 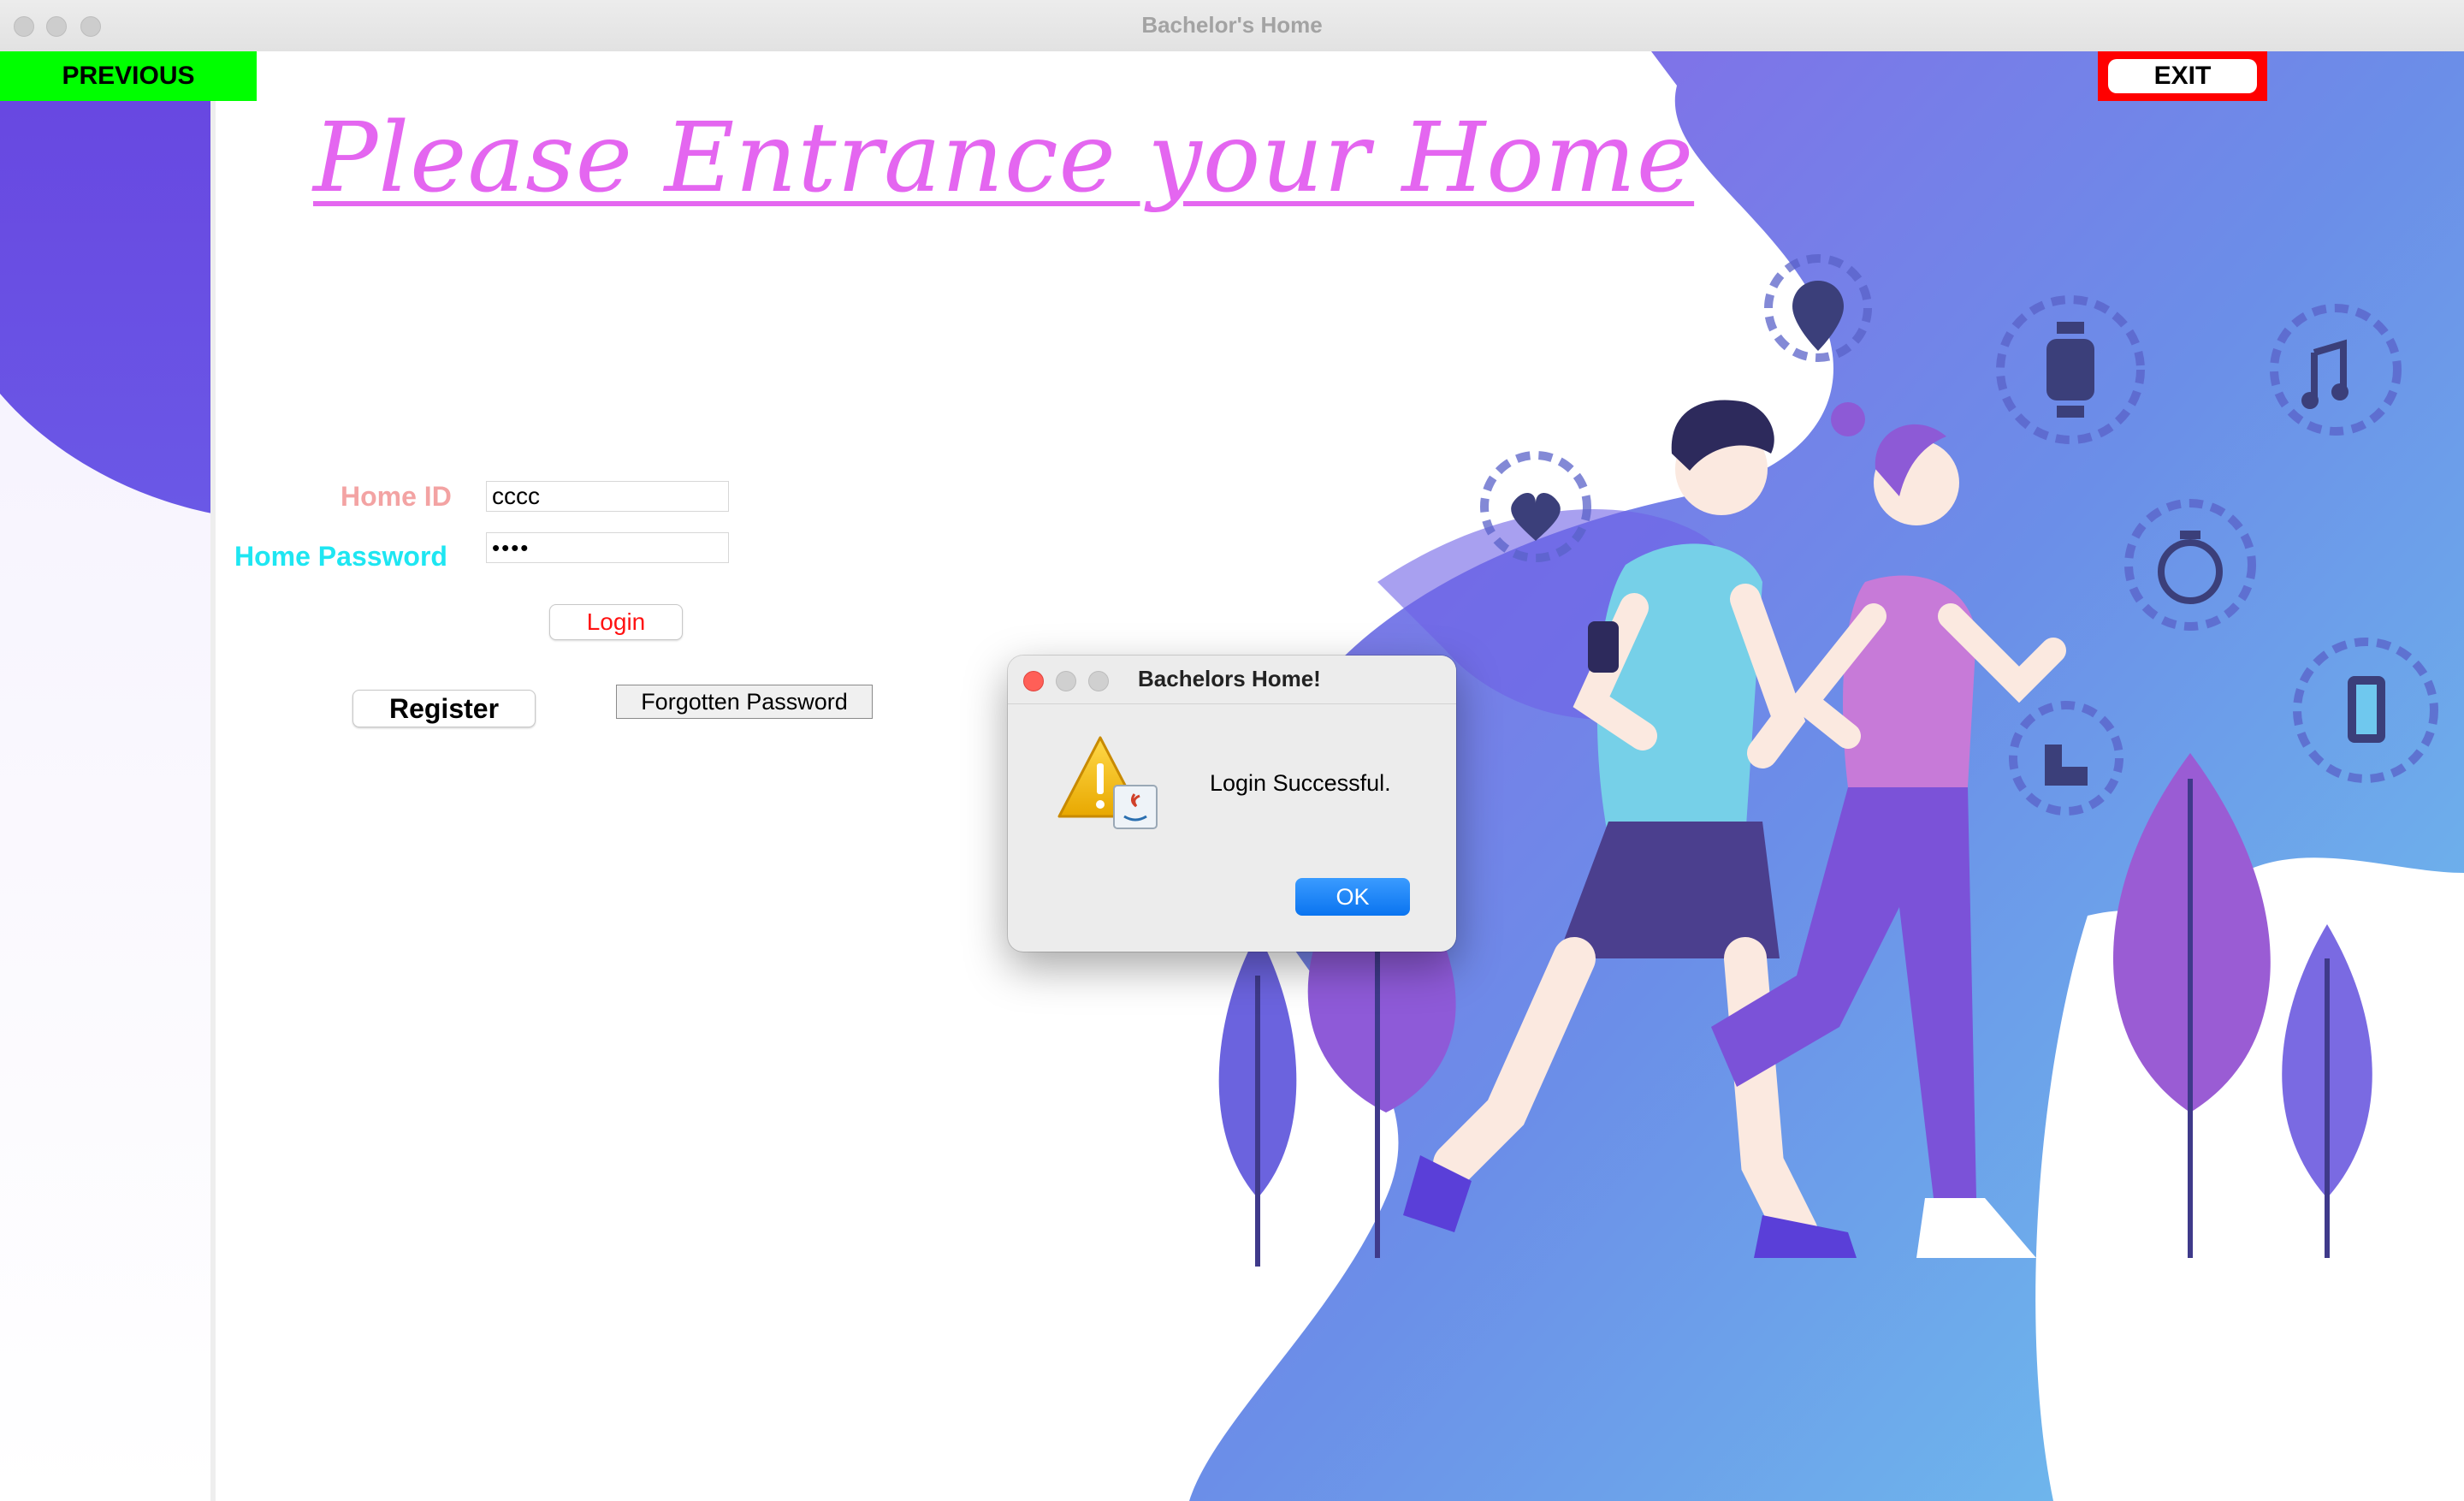 I want to click on dialog-title: Bachelors Home!, so click(x=1229, y=678).